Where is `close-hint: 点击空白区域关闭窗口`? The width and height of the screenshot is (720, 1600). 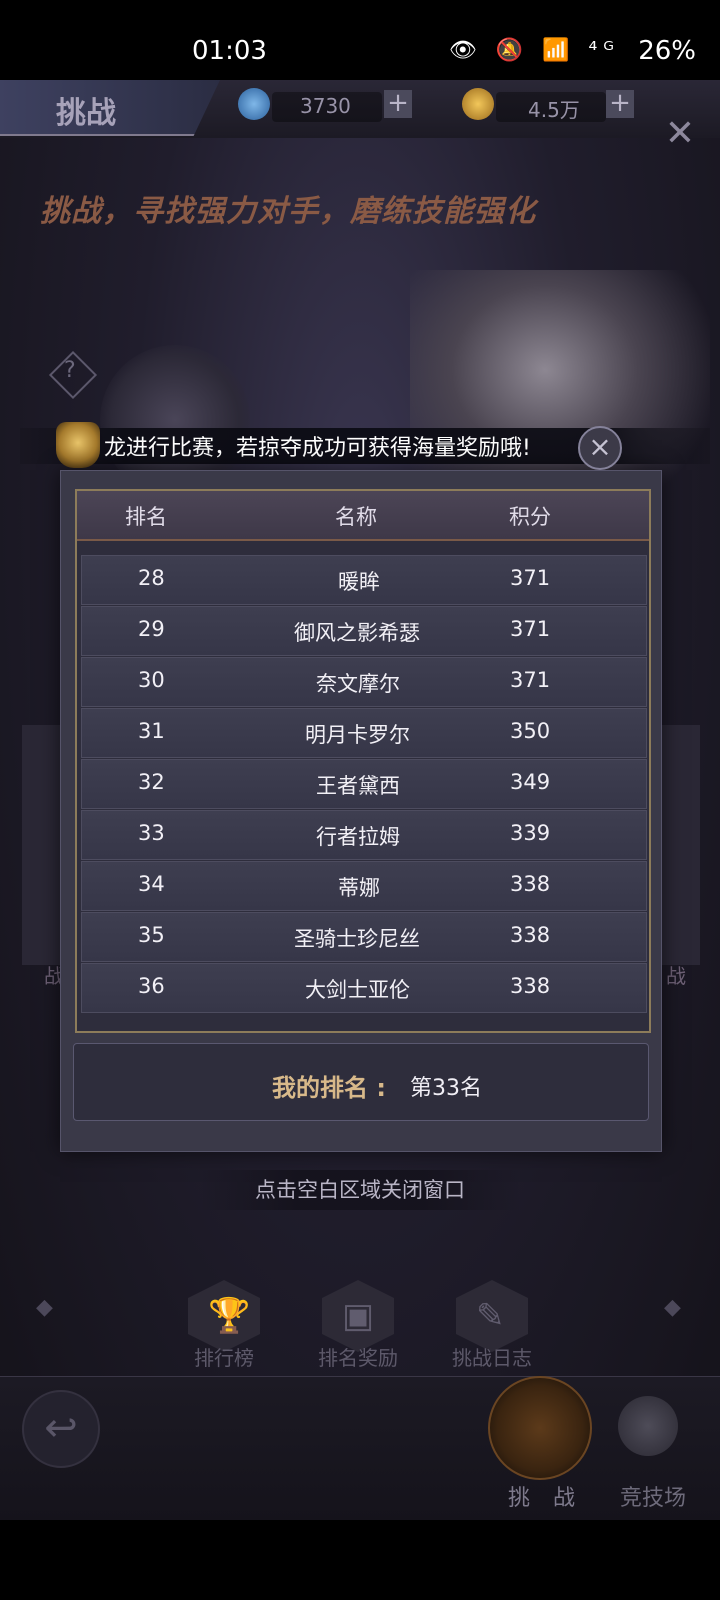 close-hint: 点击空白区域关闭窗口 is located at coordinates (360, 1190).